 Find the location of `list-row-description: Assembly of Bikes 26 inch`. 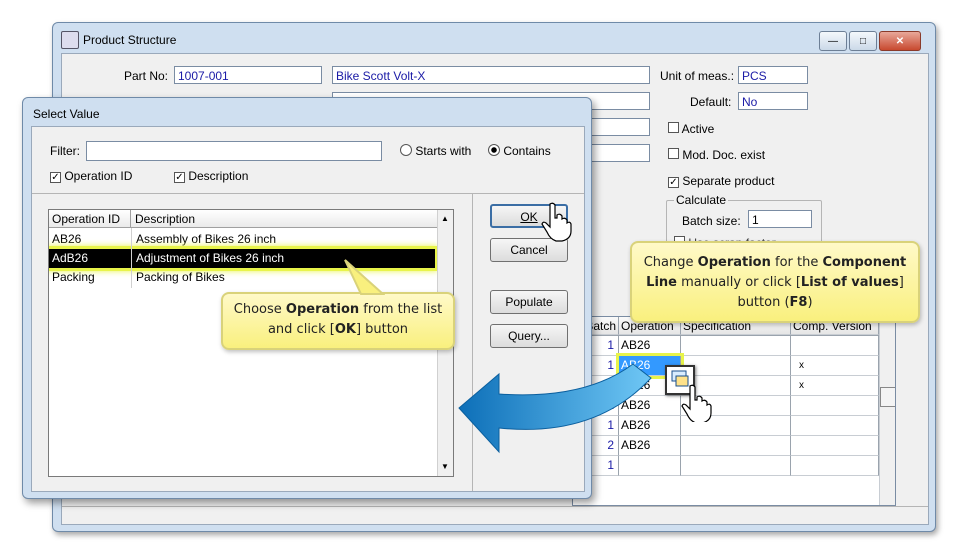

list-row-description: Assembly of Bikes 26 inch is located at coordinates (206, 239).